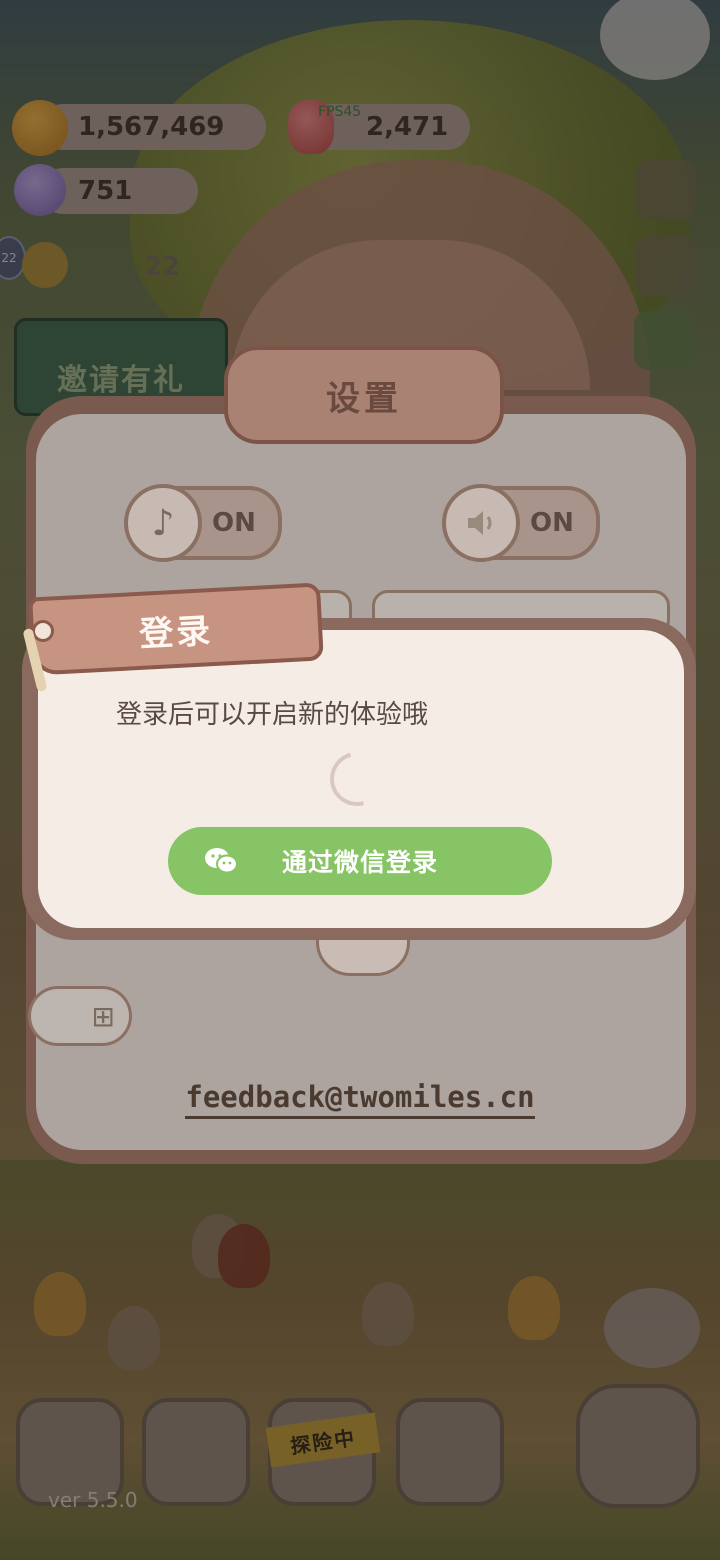  What do you see at coordinates (203, 523) in the screenshot?
I see `music-toggle: ♪ ON` at bounding box center [203, 523].